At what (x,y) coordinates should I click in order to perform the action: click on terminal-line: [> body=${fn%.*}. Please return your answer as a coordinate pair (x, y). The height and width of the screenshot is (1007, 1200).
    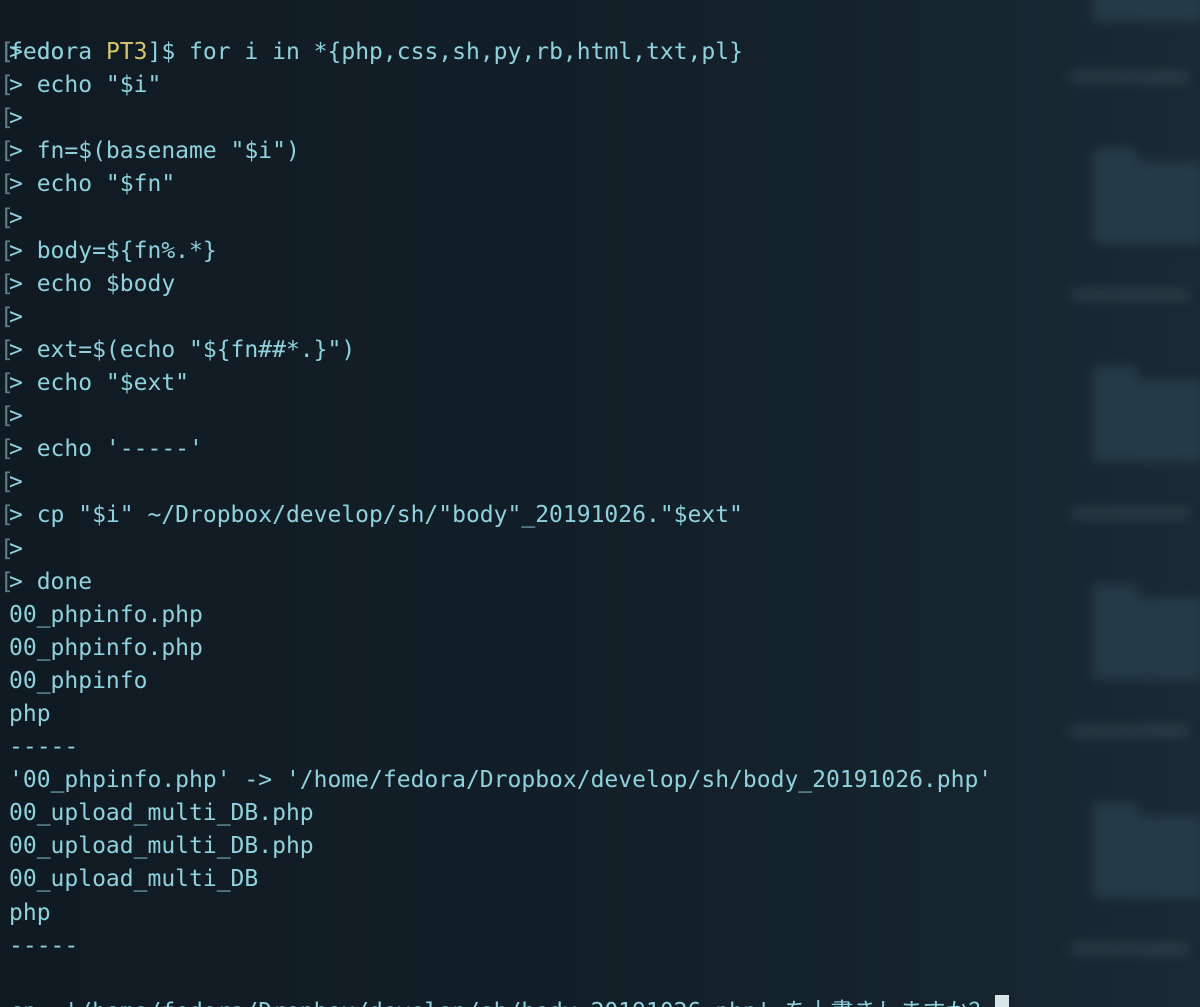
    Looking at the image, I should click on (600, 251).